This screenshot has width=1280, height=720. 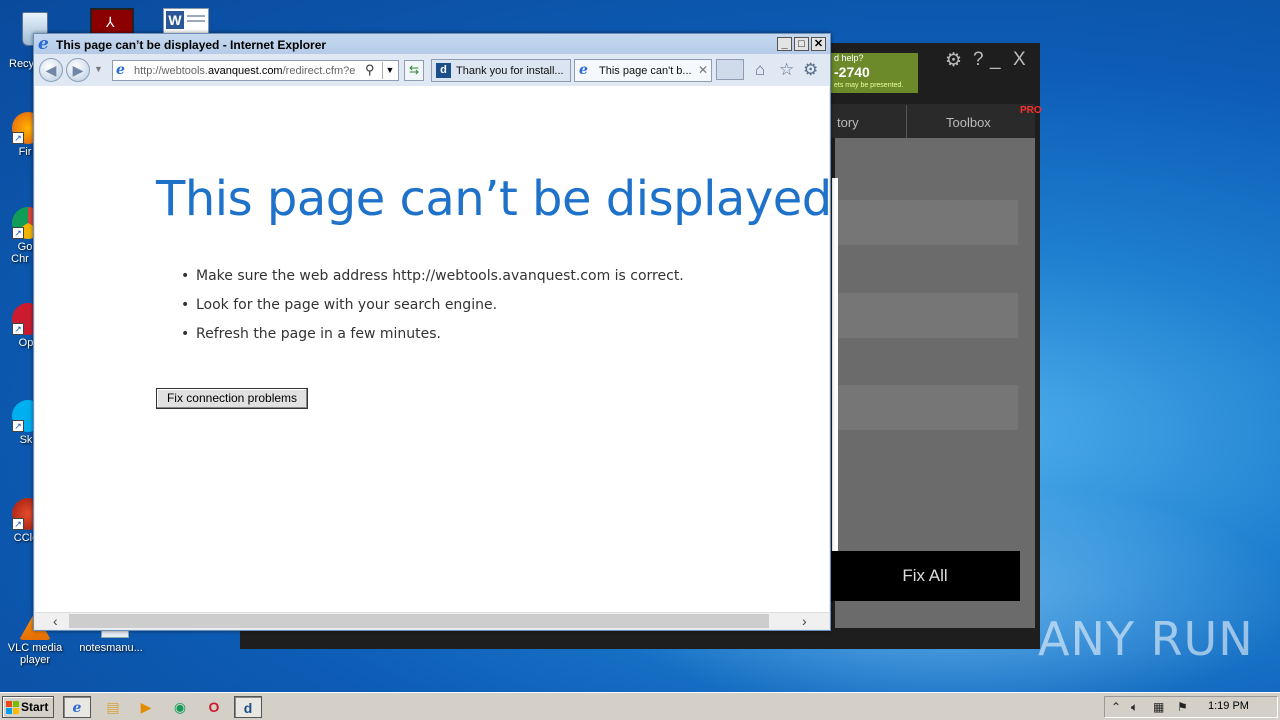 I want to click on clock: 1:19 PM, so click(x=1228, y=706).